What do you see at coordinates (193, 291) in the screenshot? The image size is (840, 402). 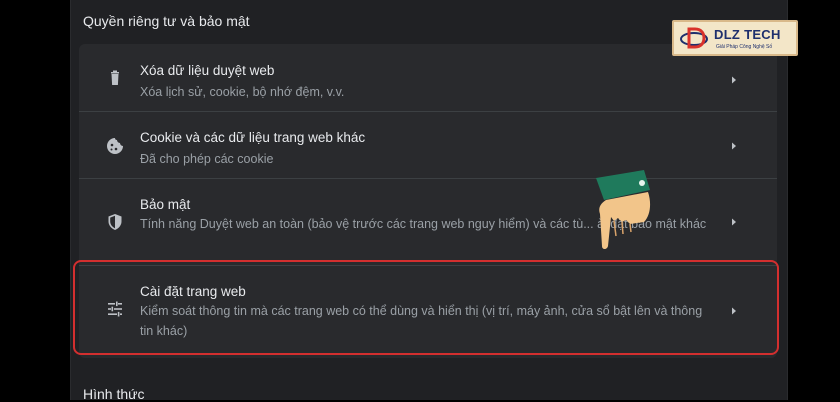 I see `row-title: Cài đặt trang web` at bounding box center [193, 291].